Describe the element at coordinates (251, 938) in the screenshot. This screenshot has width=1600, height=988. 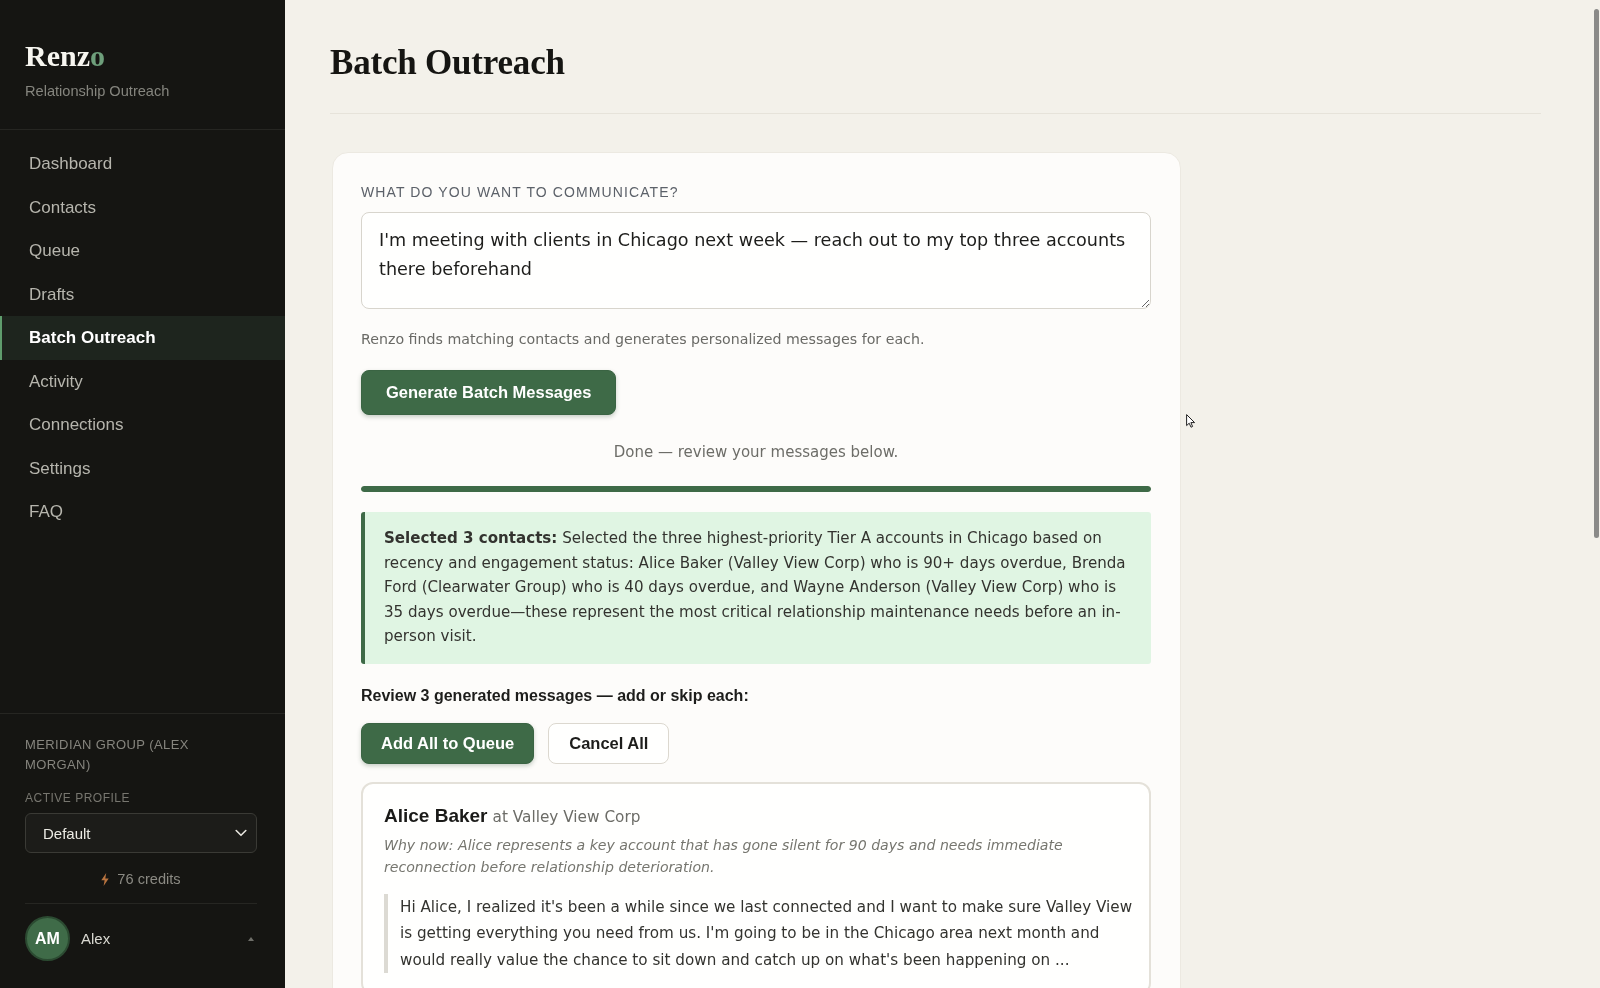
I see `caret-up-icon` at that location.